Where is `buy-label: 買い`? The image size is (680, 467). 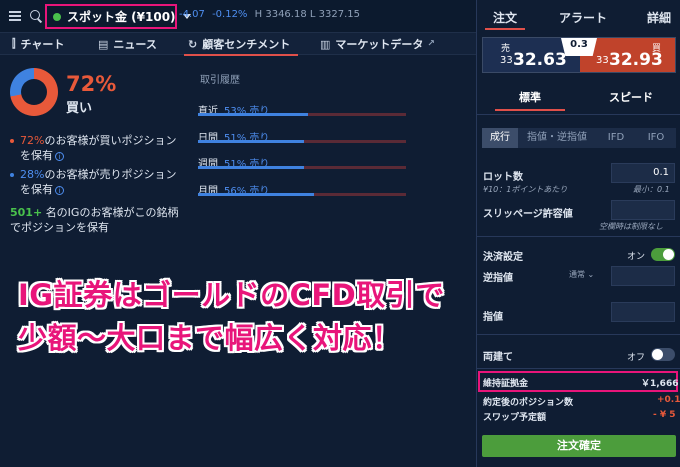 buy-label: 買い is located at coordinates (79, 108).